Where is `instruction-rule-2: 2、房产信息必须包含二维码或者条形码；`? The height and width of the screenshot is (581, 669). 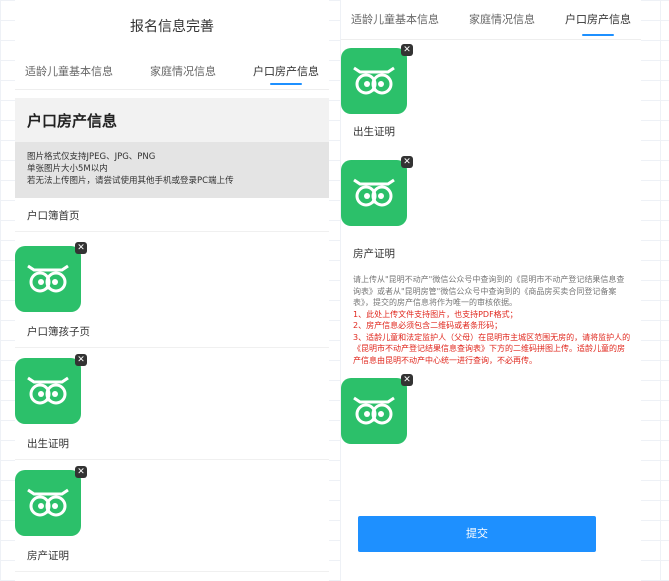
instruction-rule-2: 2、房产信息必须包含二维码或者条形码； is located at coordinates (428, 325).